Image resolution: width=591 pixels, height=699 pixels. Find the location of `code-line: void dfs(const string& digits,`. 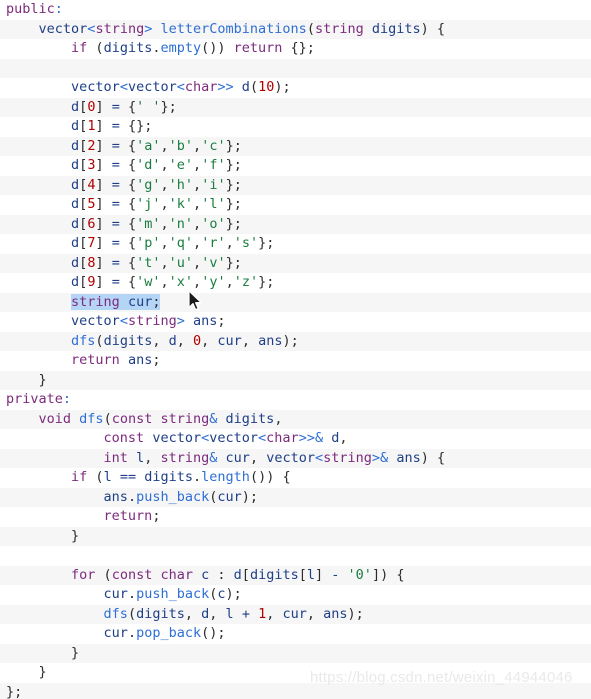

code-line: void dfs(const string& digits, is located at coordinates (295, 419).